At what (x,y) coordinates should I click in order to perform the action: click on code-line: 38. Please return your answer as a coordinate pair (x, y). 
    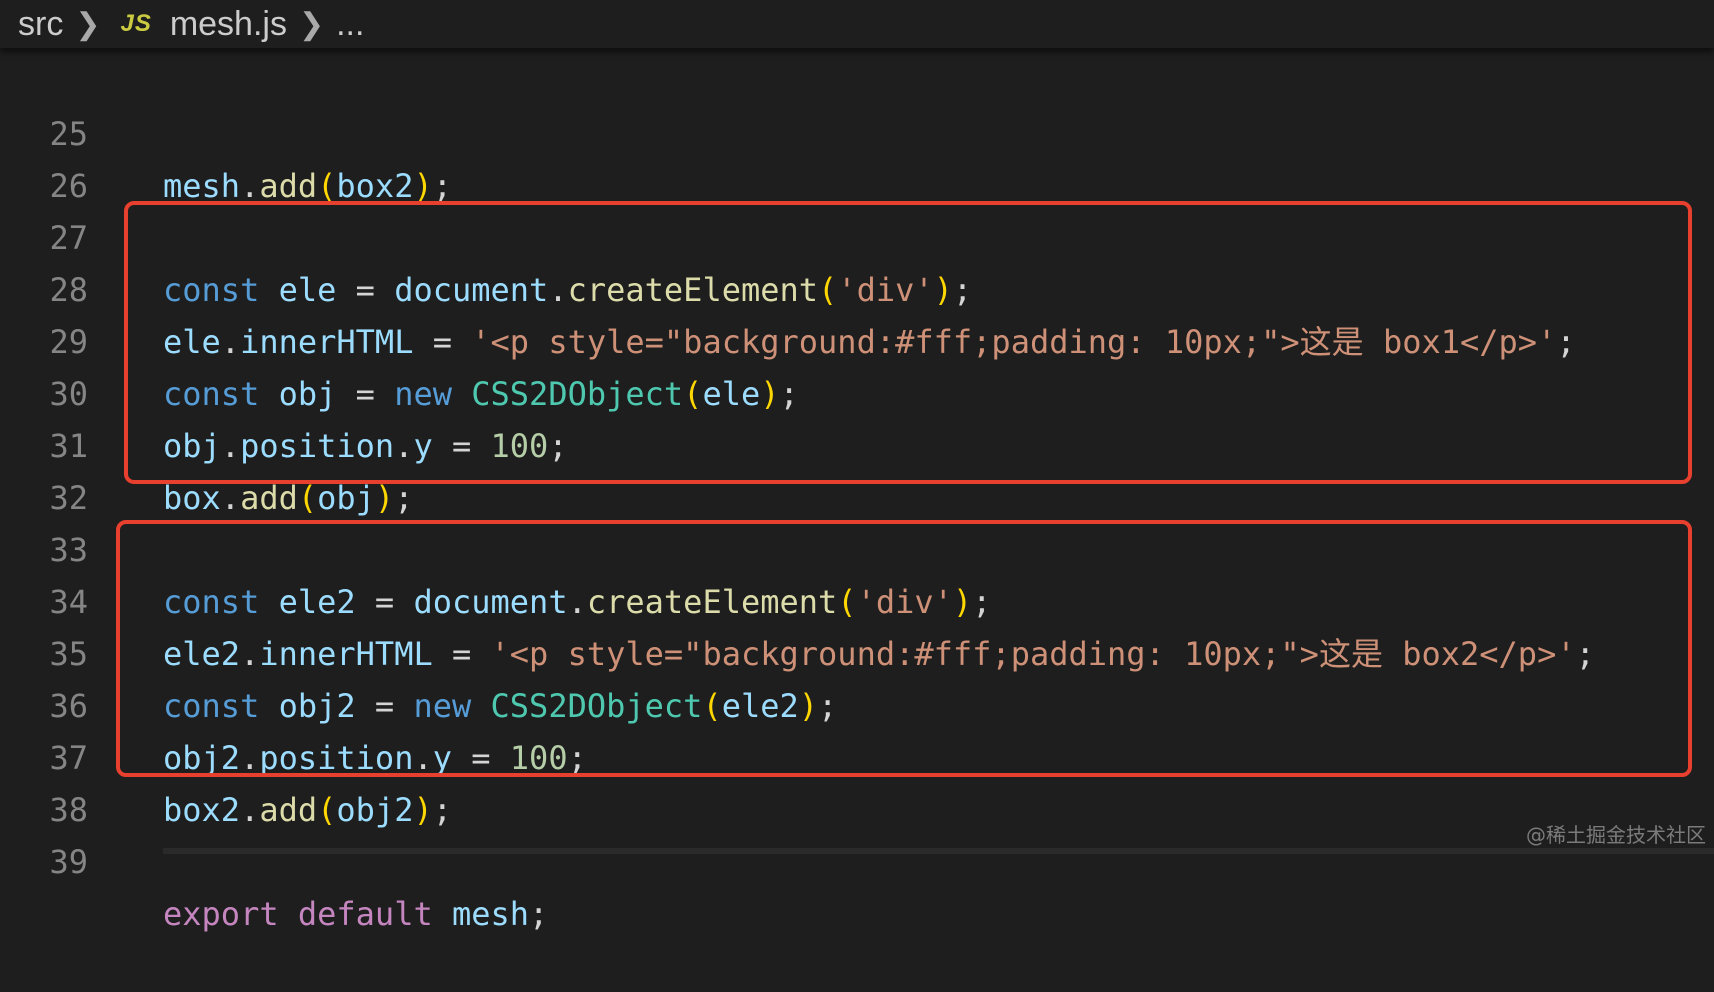
    Looking at the image, I should click on (44, 780).